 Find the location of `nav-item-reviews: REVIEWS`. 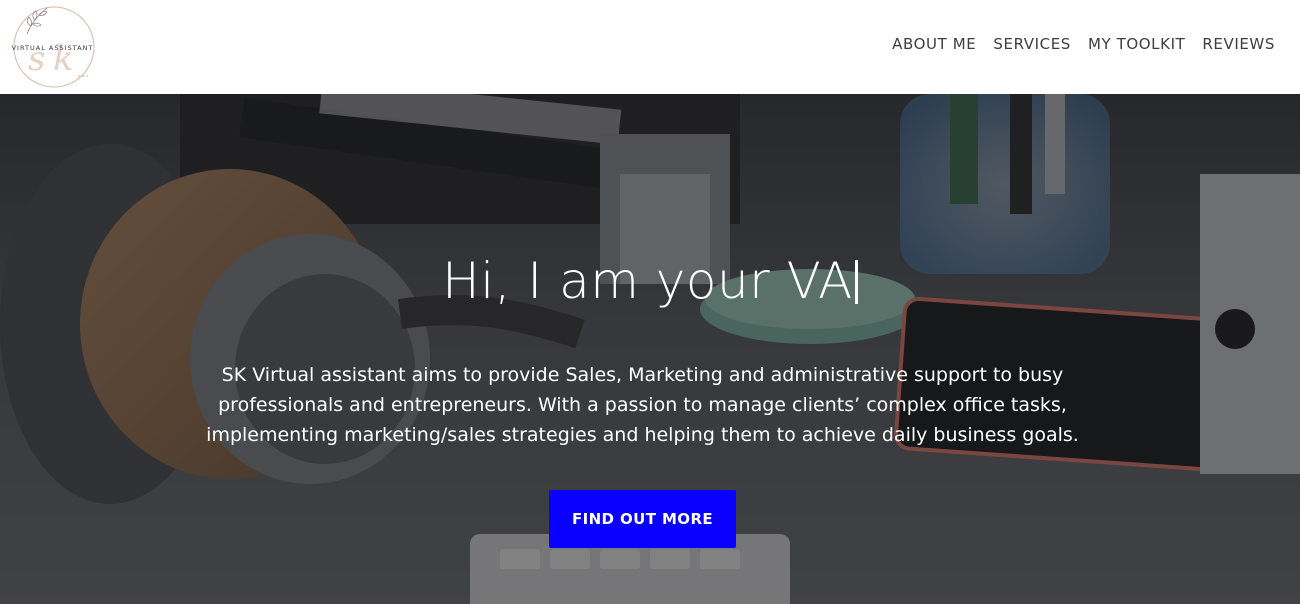

nav-item-reviews: REVIEWS is located at coordinates (1238, 44).